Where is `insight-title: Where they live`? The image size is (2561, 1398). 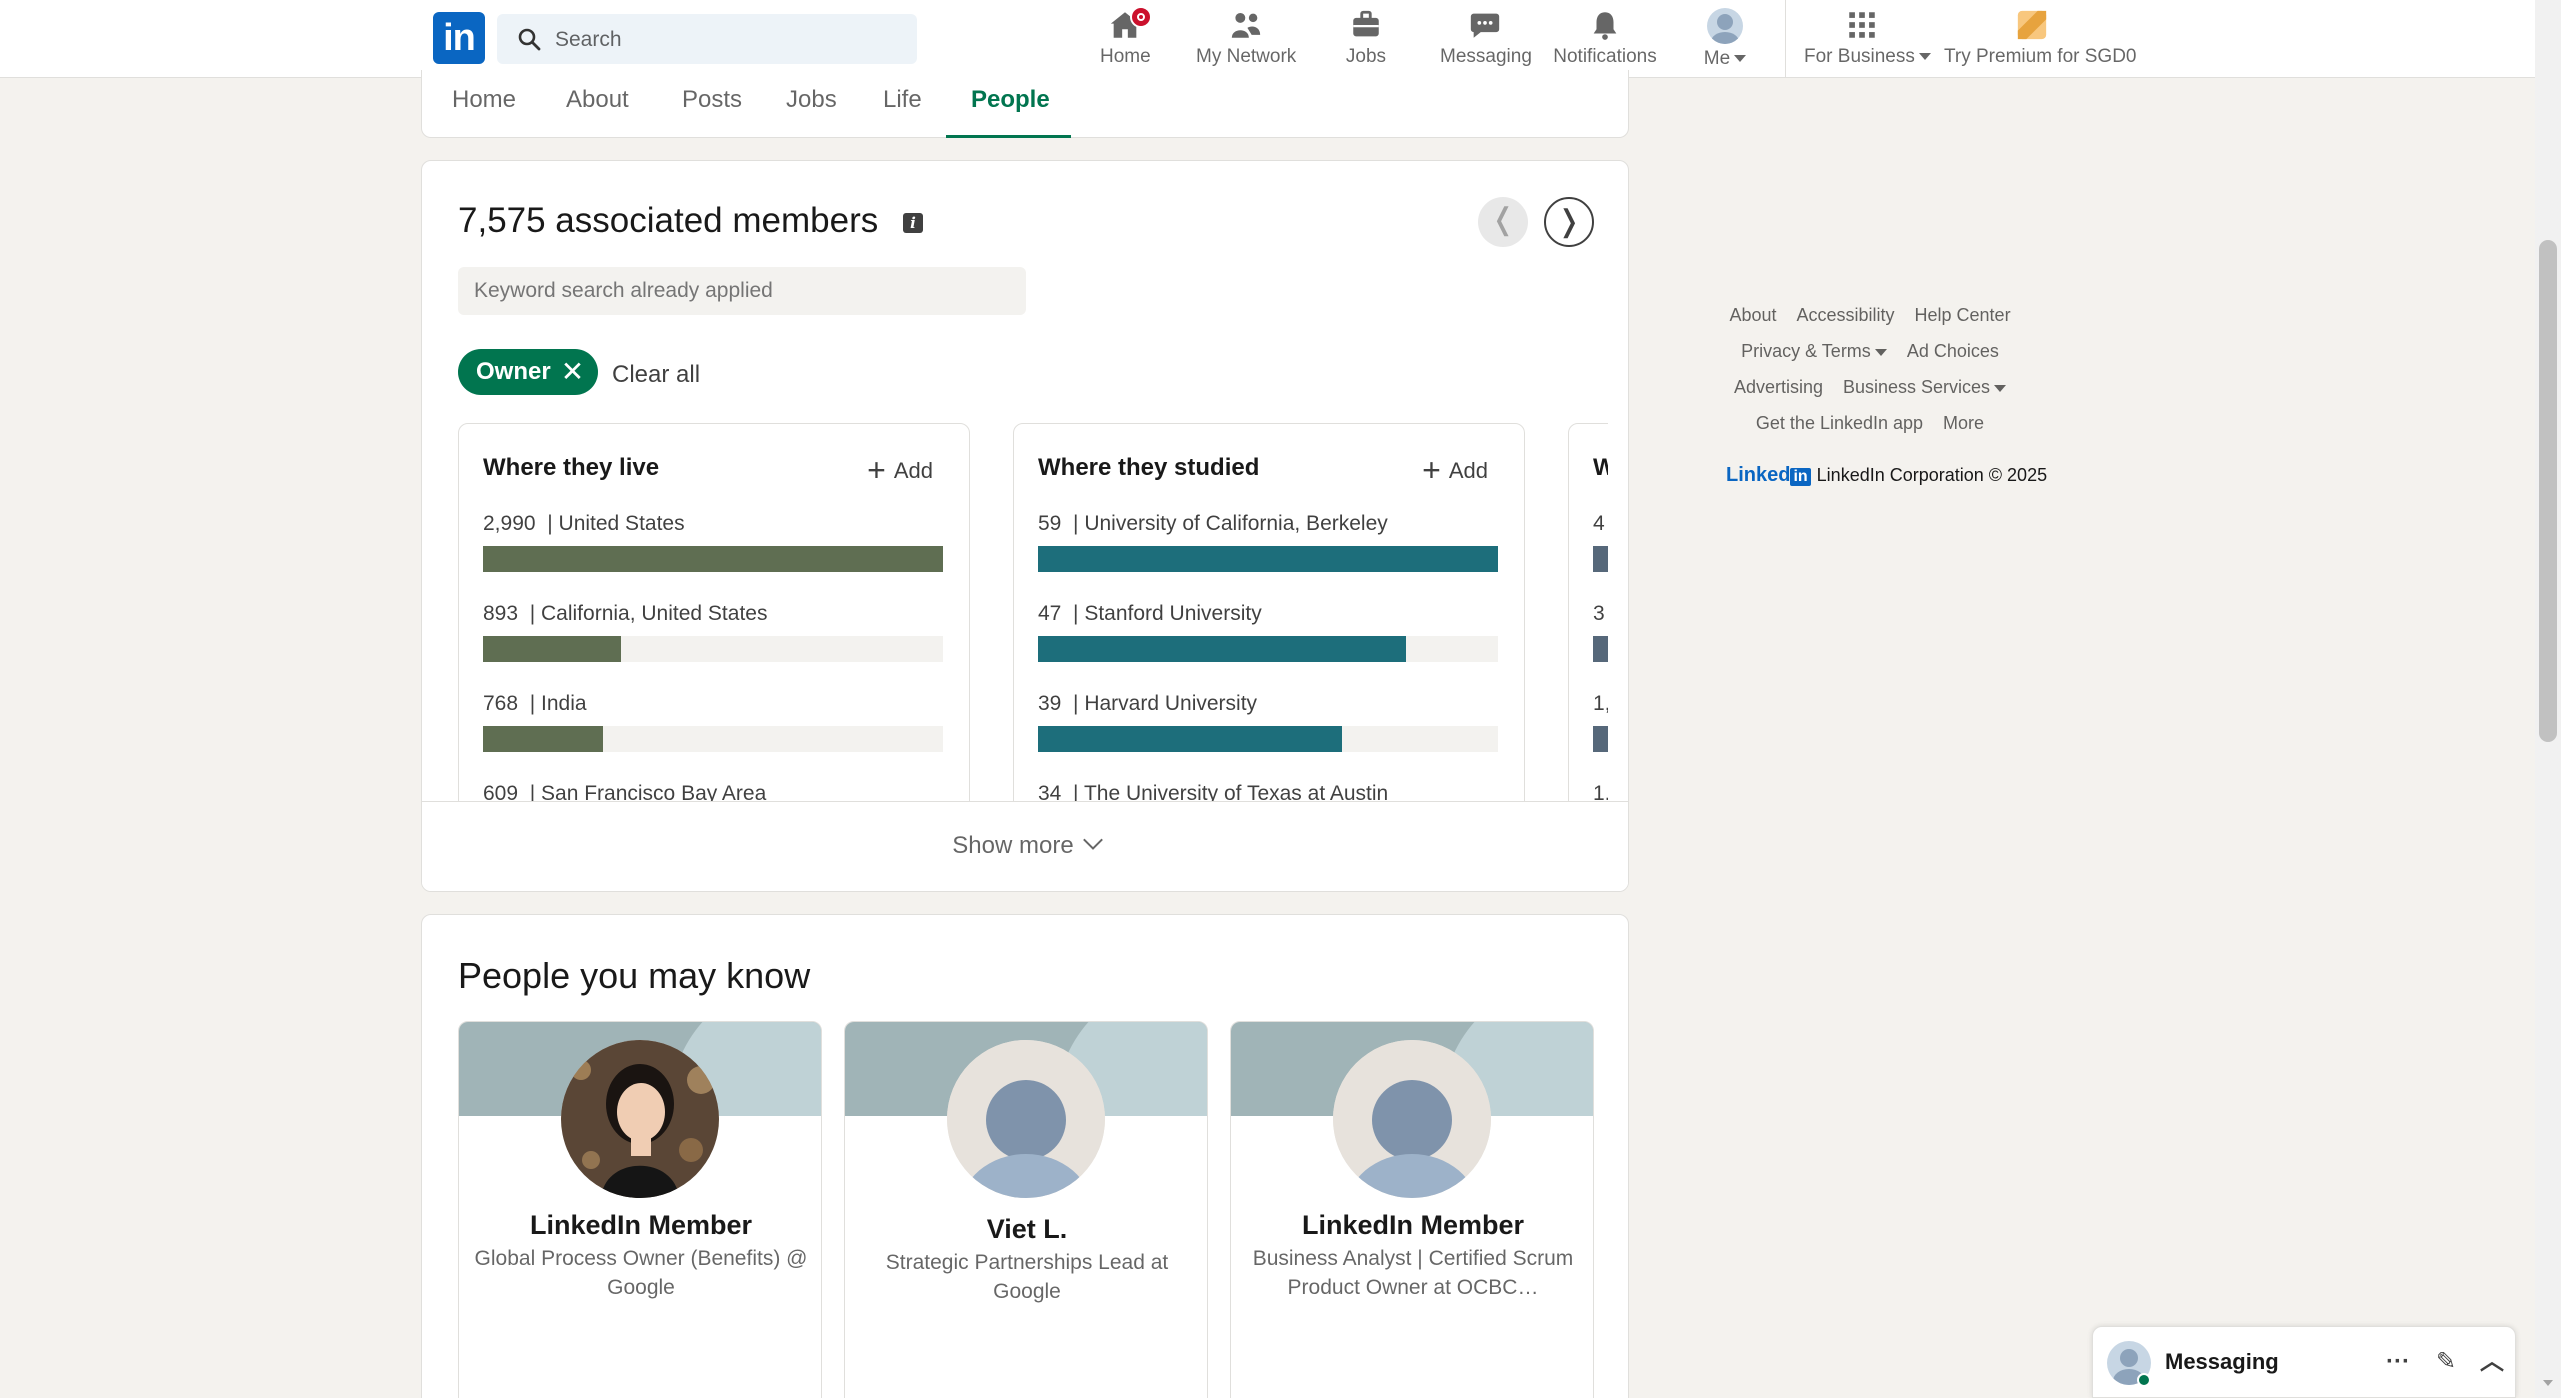 insight-title: Where they live is located at coordinates (571, 467).